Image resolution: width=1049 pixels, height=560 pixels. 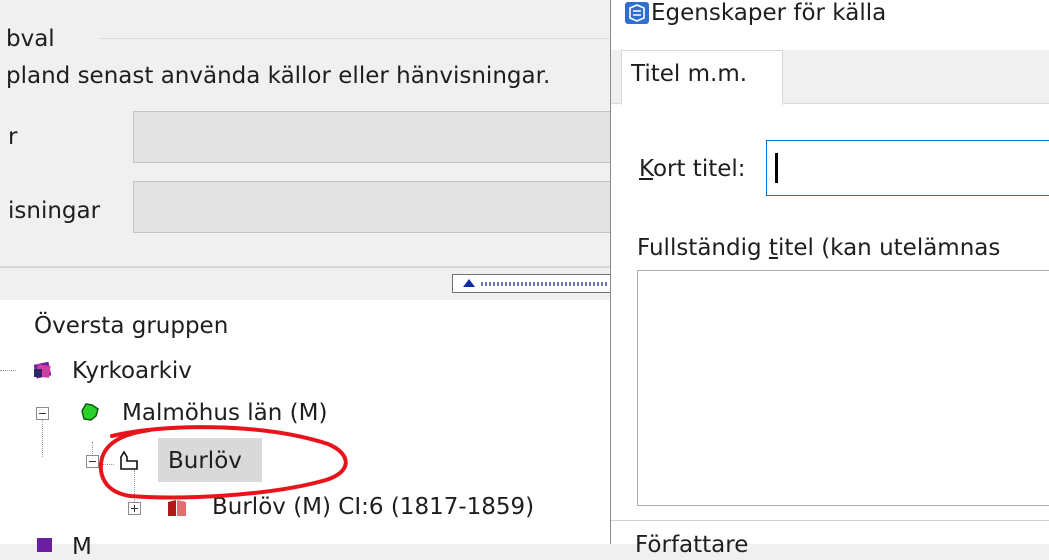 What do you see at coordinates (82, 547) in the screenshot?
I see `tree-item-partial: M` at bounding box center [82, 547].